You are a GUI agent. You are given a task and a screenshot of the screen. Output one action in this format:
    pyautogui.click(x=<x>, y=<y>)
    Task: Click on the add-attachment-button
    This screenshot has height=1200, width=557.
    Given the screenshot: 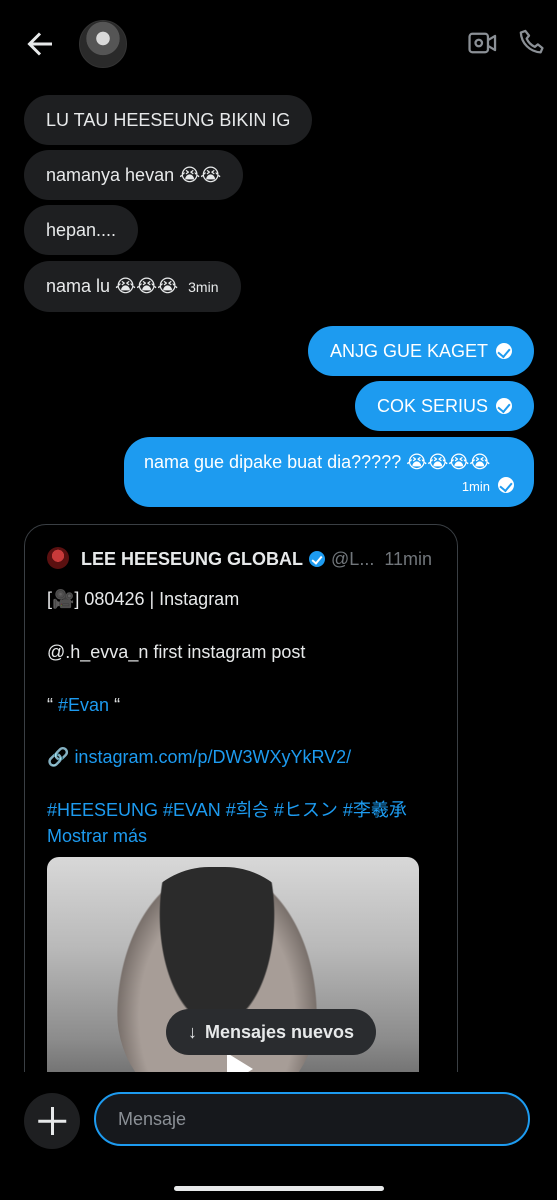 What is the action you would take?
    pyautogui.click(x=52, y=1121)
    